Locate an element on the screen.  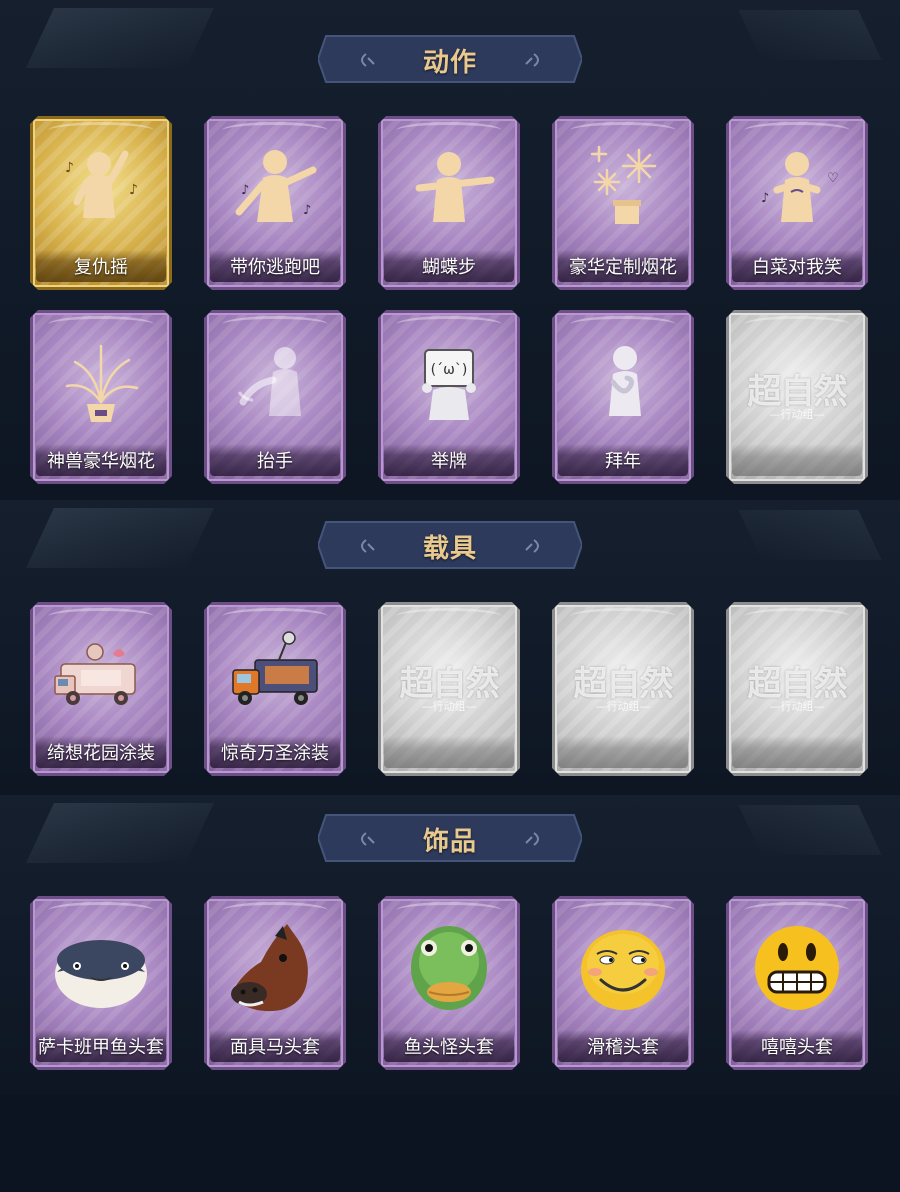
item-label: 复仇摇 is located at coordinates (101, 266).